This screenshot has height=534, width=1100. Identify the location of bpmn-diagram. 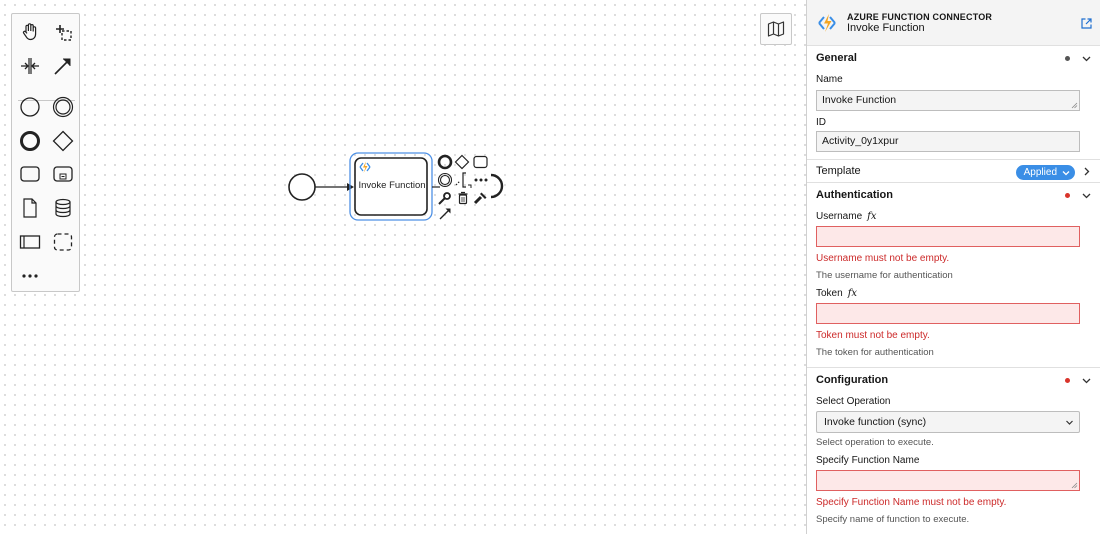
(396, 186).